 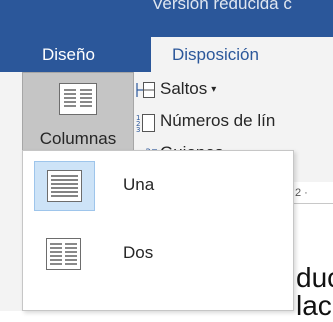 What do you see at coordinates (138, 252) in the screenshot?
I see `columns-option-label: Dos` at bounding box center [138, 252].